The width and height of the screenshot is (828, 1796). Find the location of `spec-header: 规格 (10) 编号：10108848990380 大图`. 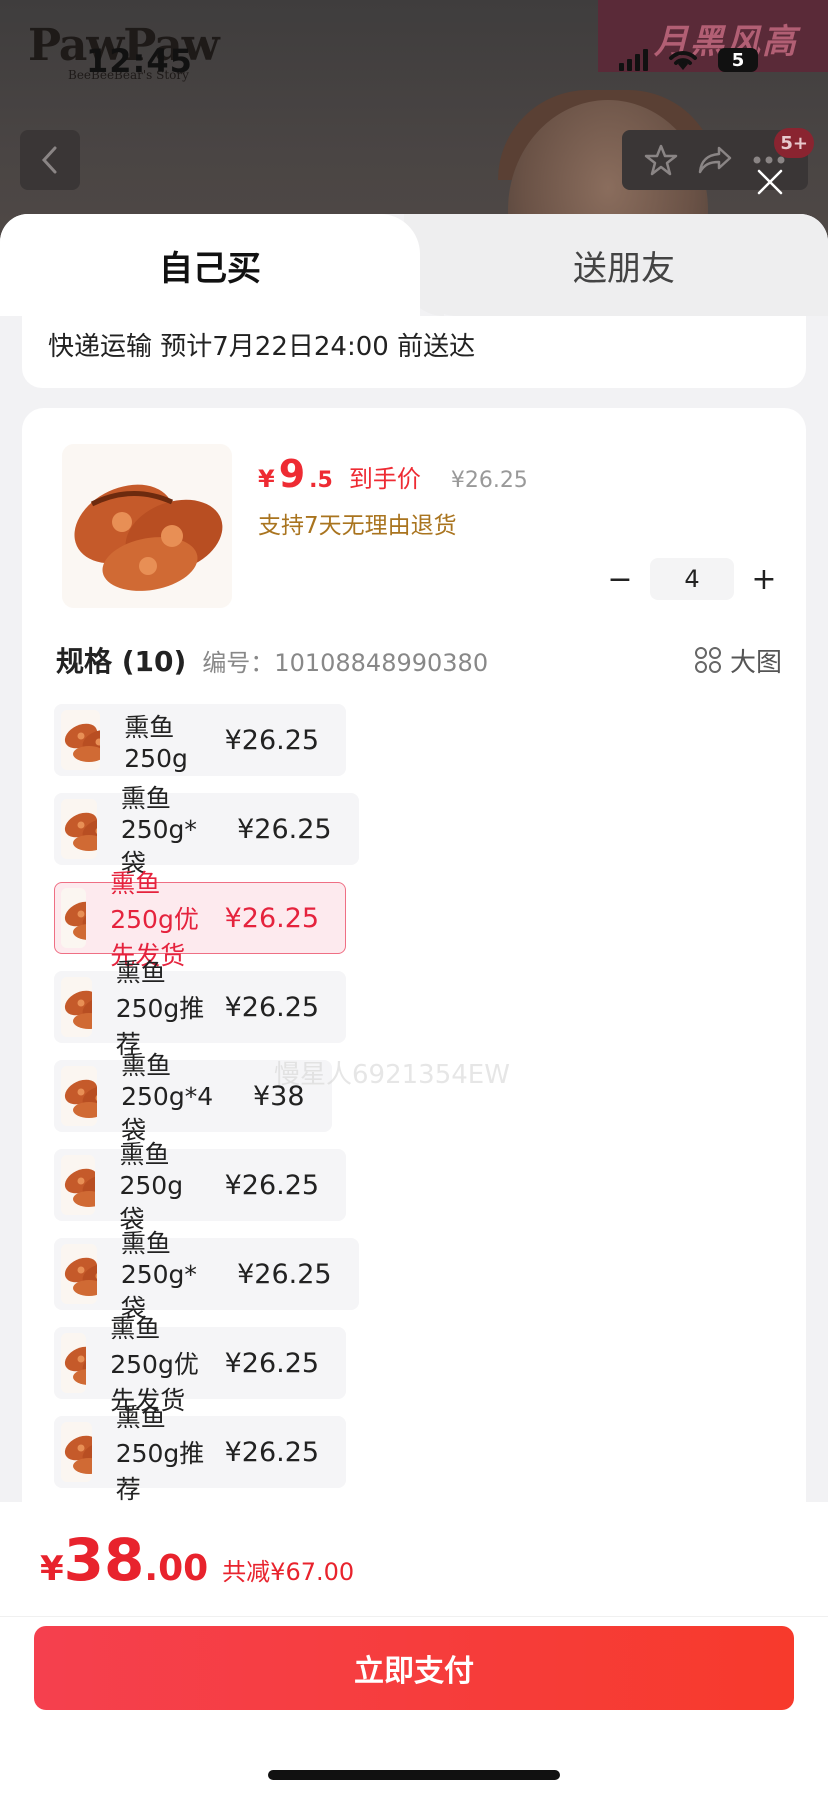

spec-header: 规格 (10) 编号：10108848990380 大图 is located at coordinates (419, 660).